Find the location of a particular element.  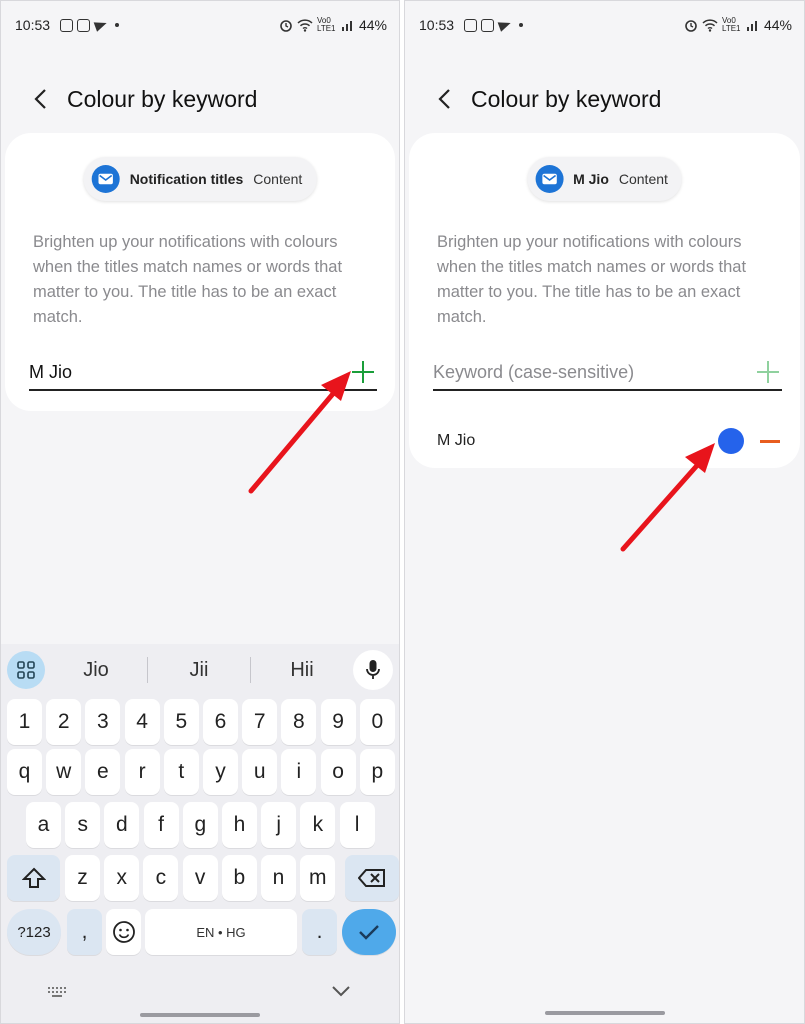

number-key: 1 is located at coordinates (24, 722).